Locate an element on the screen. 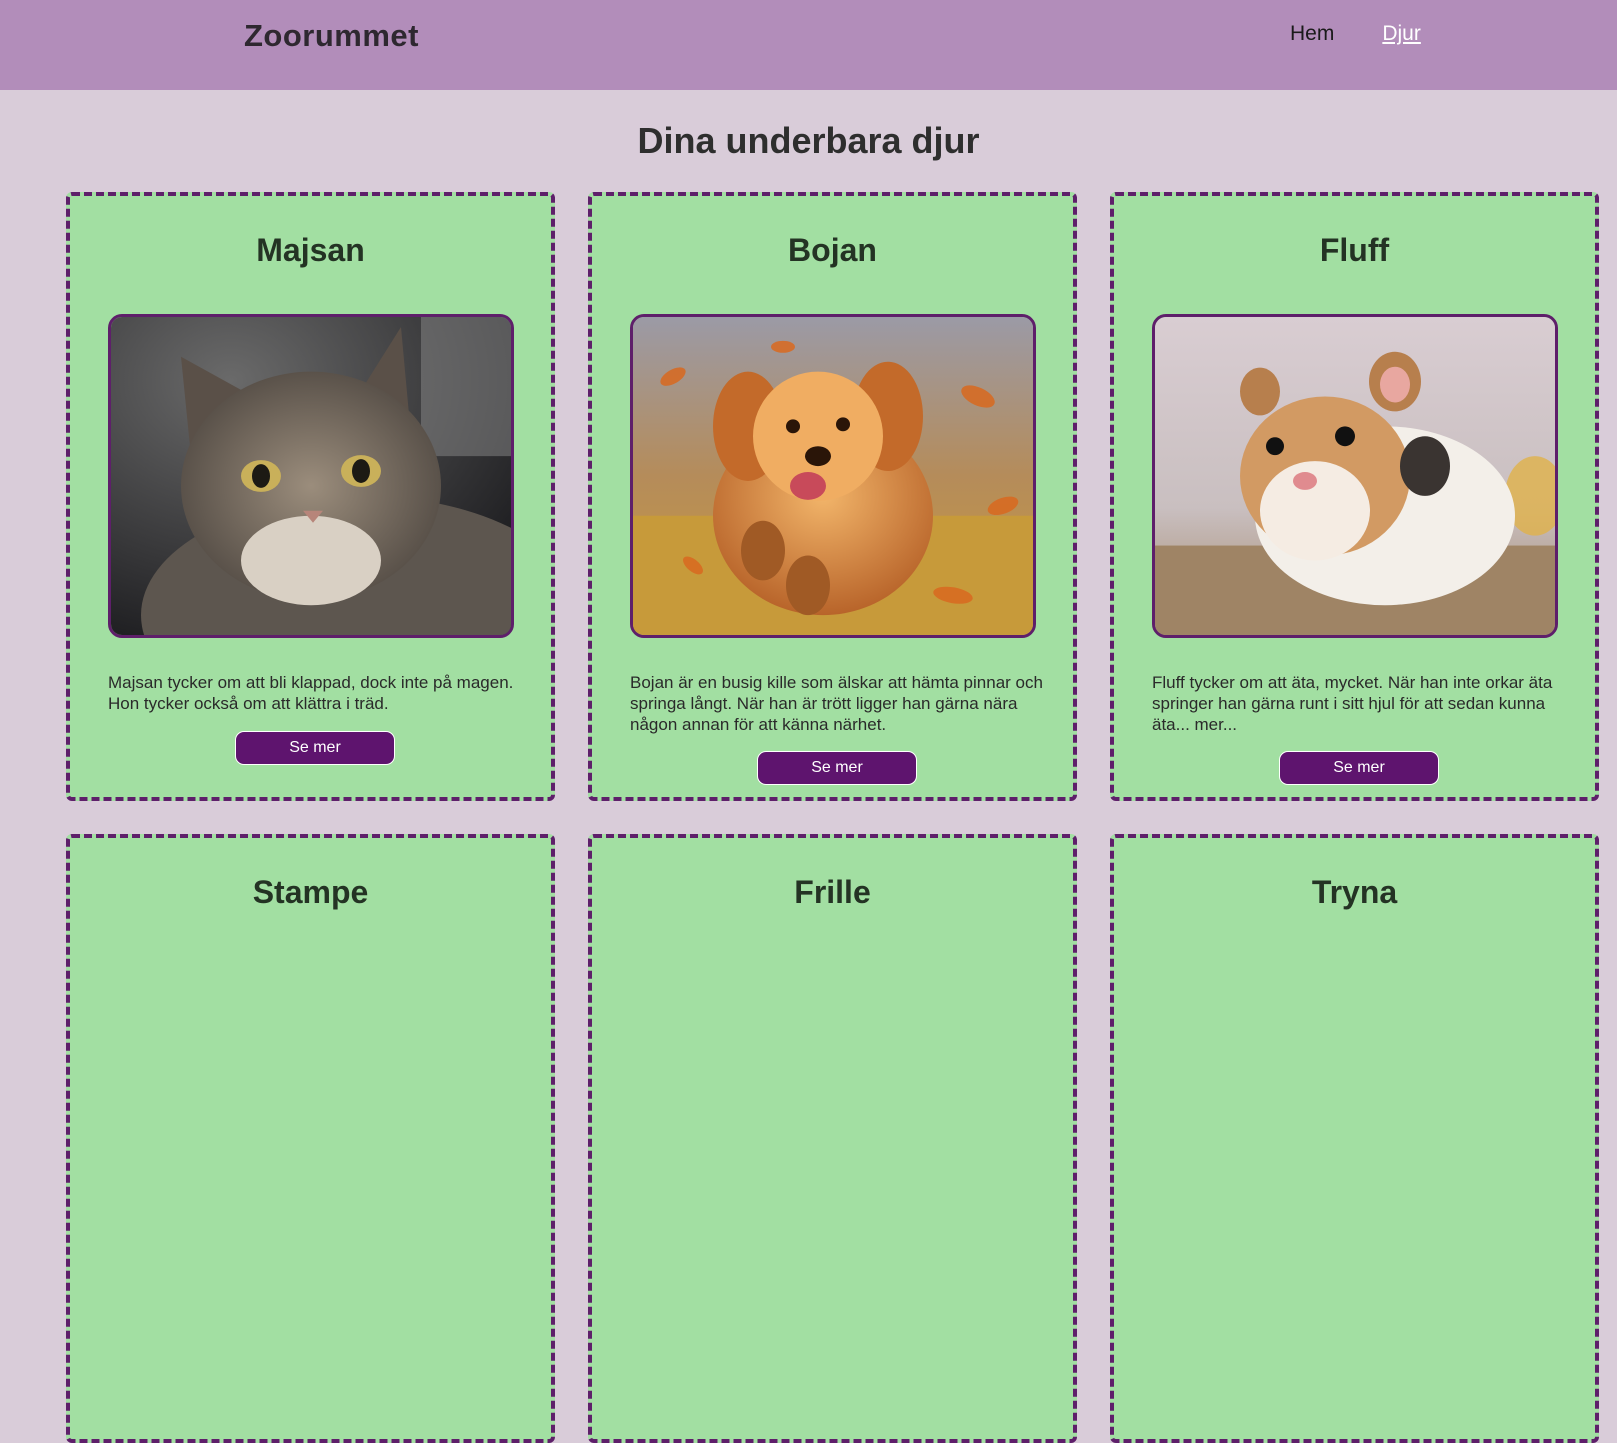 The height and width of the screenshot is (1443, 1617). dog-photo is located at coordinates (833, 476).